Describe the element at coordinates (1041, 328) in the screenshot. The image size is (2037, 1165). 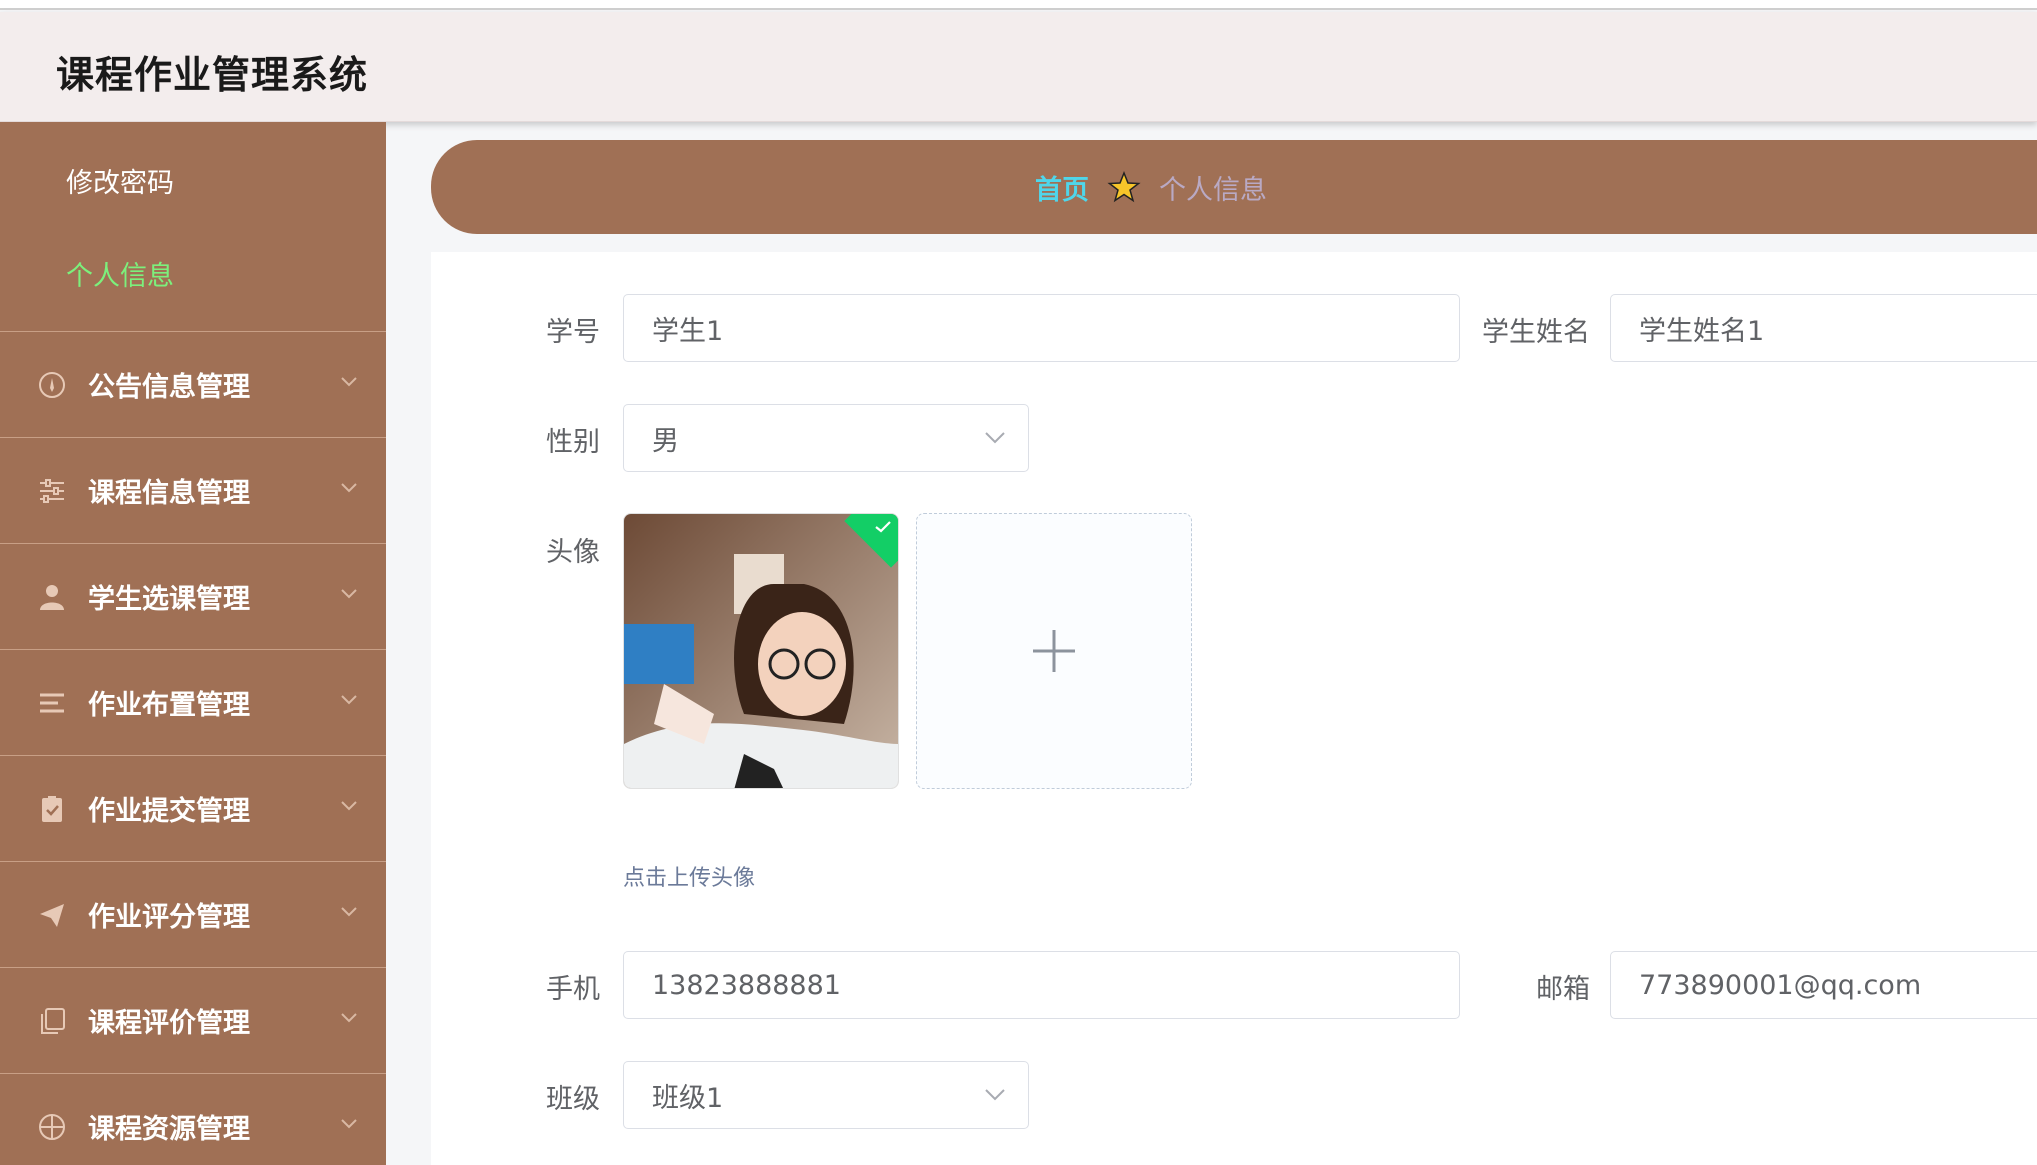
I see `student-no-input: 学生1` at that location.